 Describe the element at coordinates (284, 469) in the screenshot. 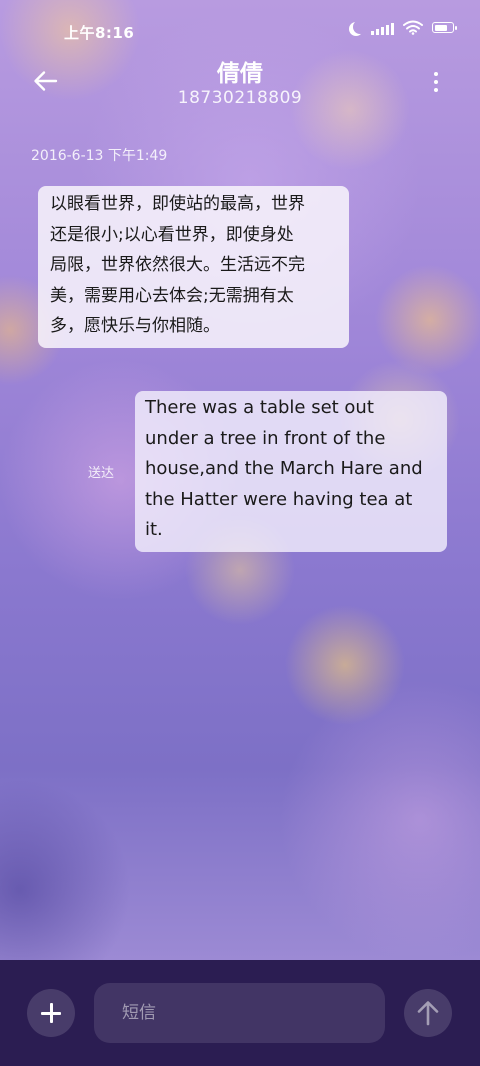

I see `message-line: house,and the March Hare and` at that location.